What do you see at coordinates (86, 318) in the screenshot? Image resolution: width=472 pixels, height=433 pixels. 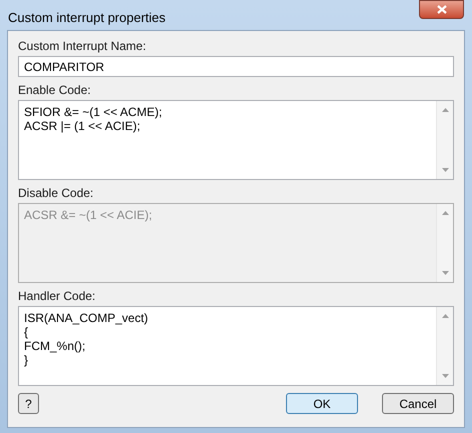 I see `code-line: ISR(ANA_COMP_vect)` at bounding box center [86, 318].